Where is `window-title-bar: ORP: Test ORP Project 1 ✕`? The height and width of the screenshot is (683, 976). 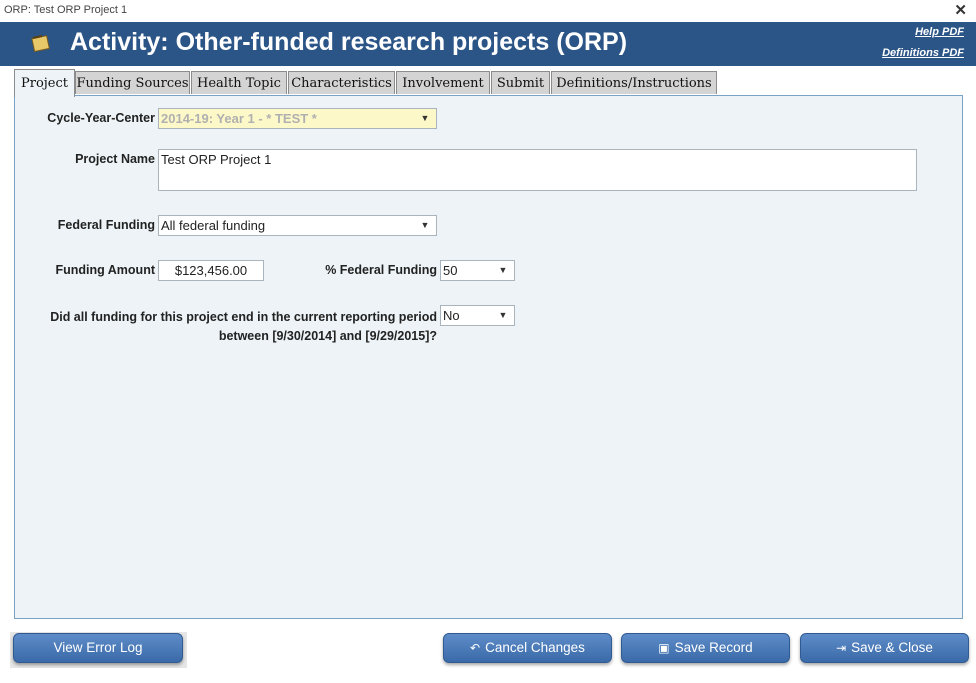
window-title-bar: ORP: Test ORP Project 1 ✕ is located at coordinates (488, 11).